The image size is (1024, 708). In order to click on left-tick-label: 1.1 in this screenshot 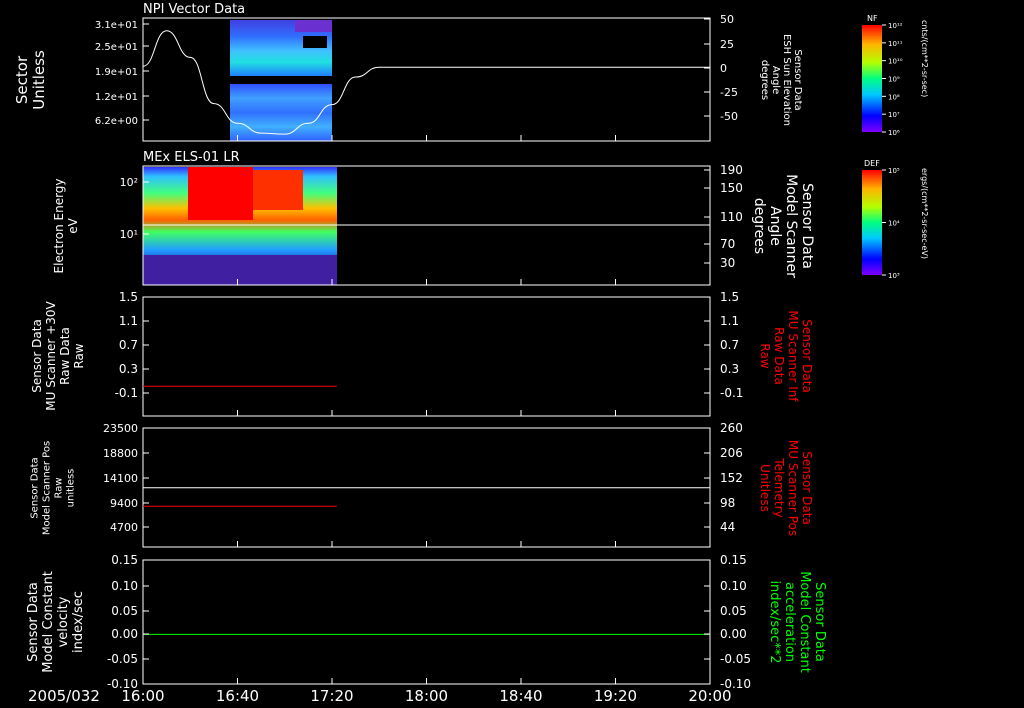, I will do `click(128, 321)`.